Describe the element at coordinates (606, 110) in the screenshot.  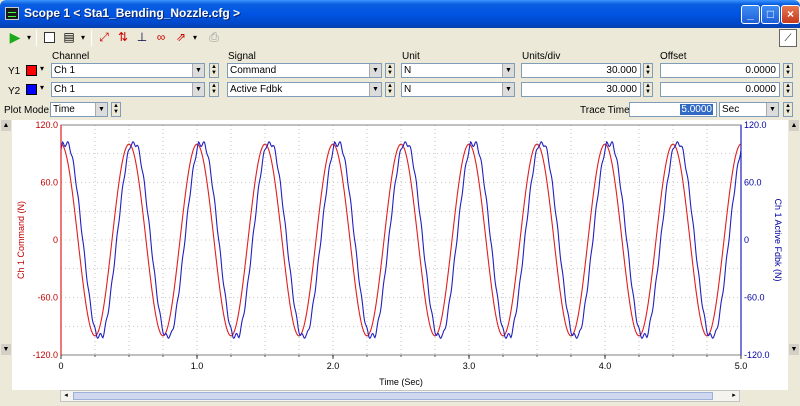
I see `trace-time-label: Trace Time:` at that location.